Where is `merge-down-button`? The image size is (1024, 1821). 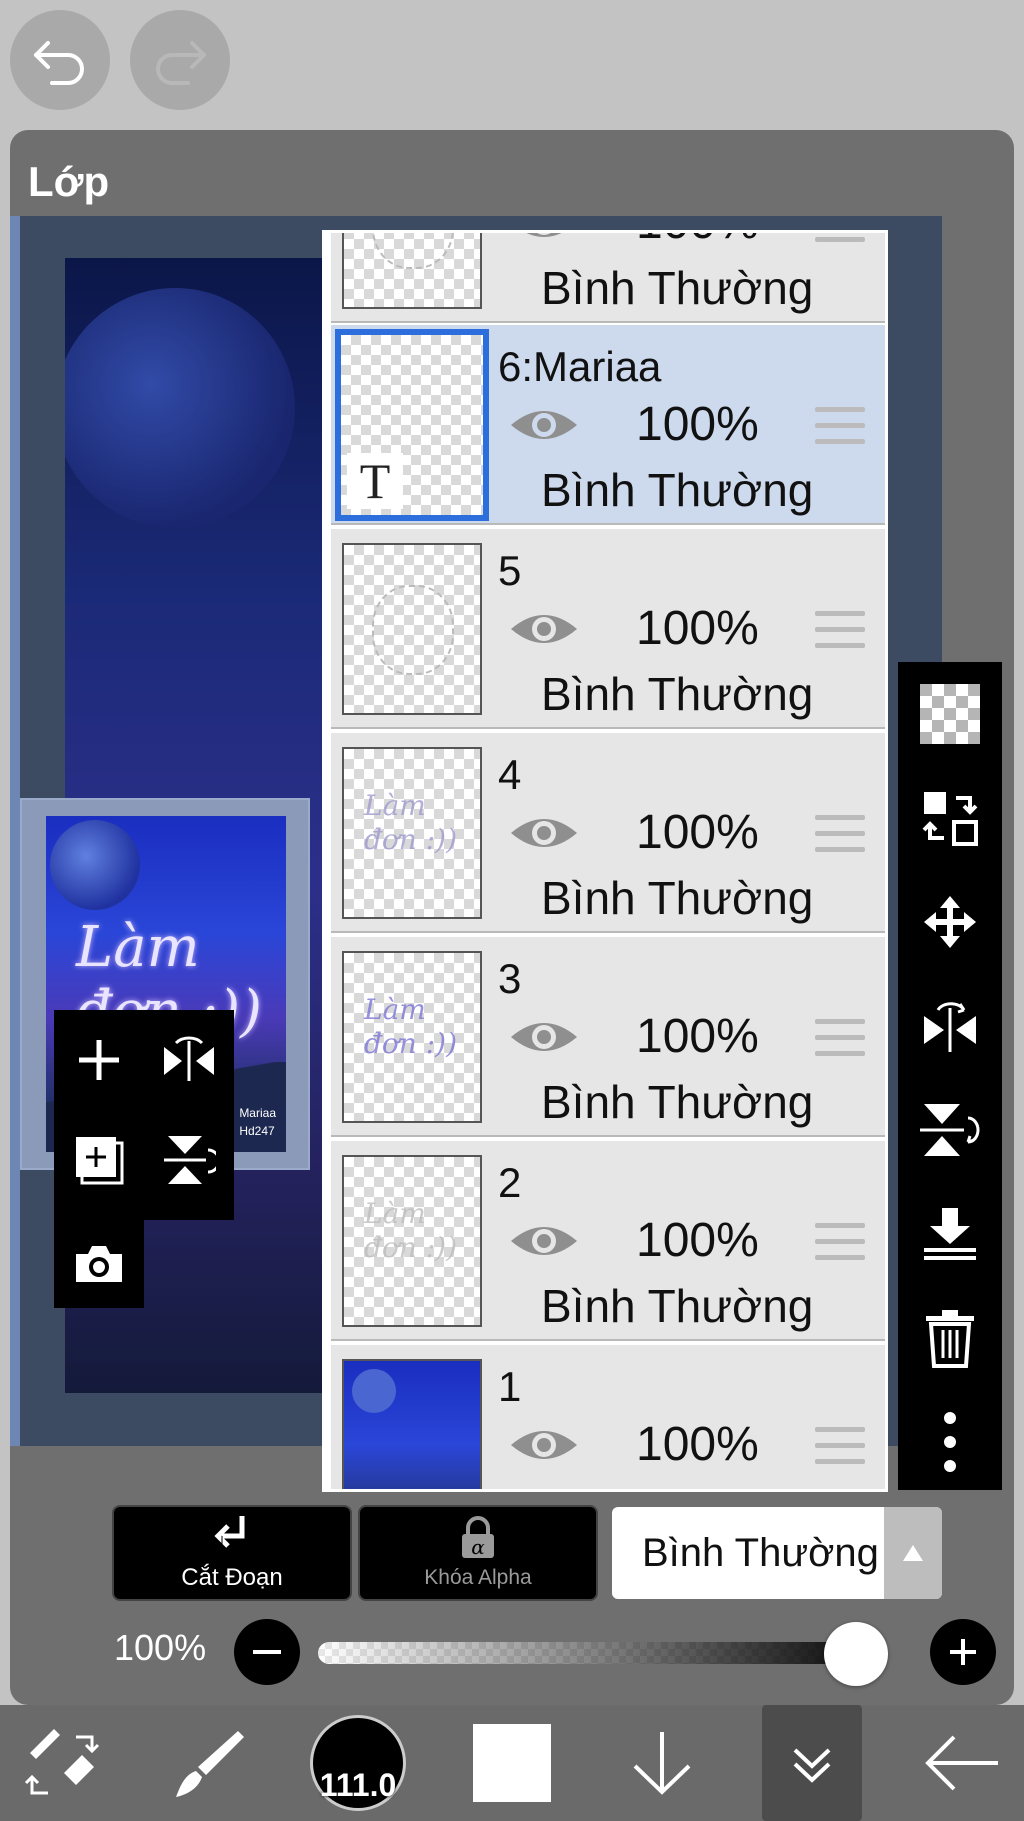
merge-down-button is located at coordinates (950, 1234).